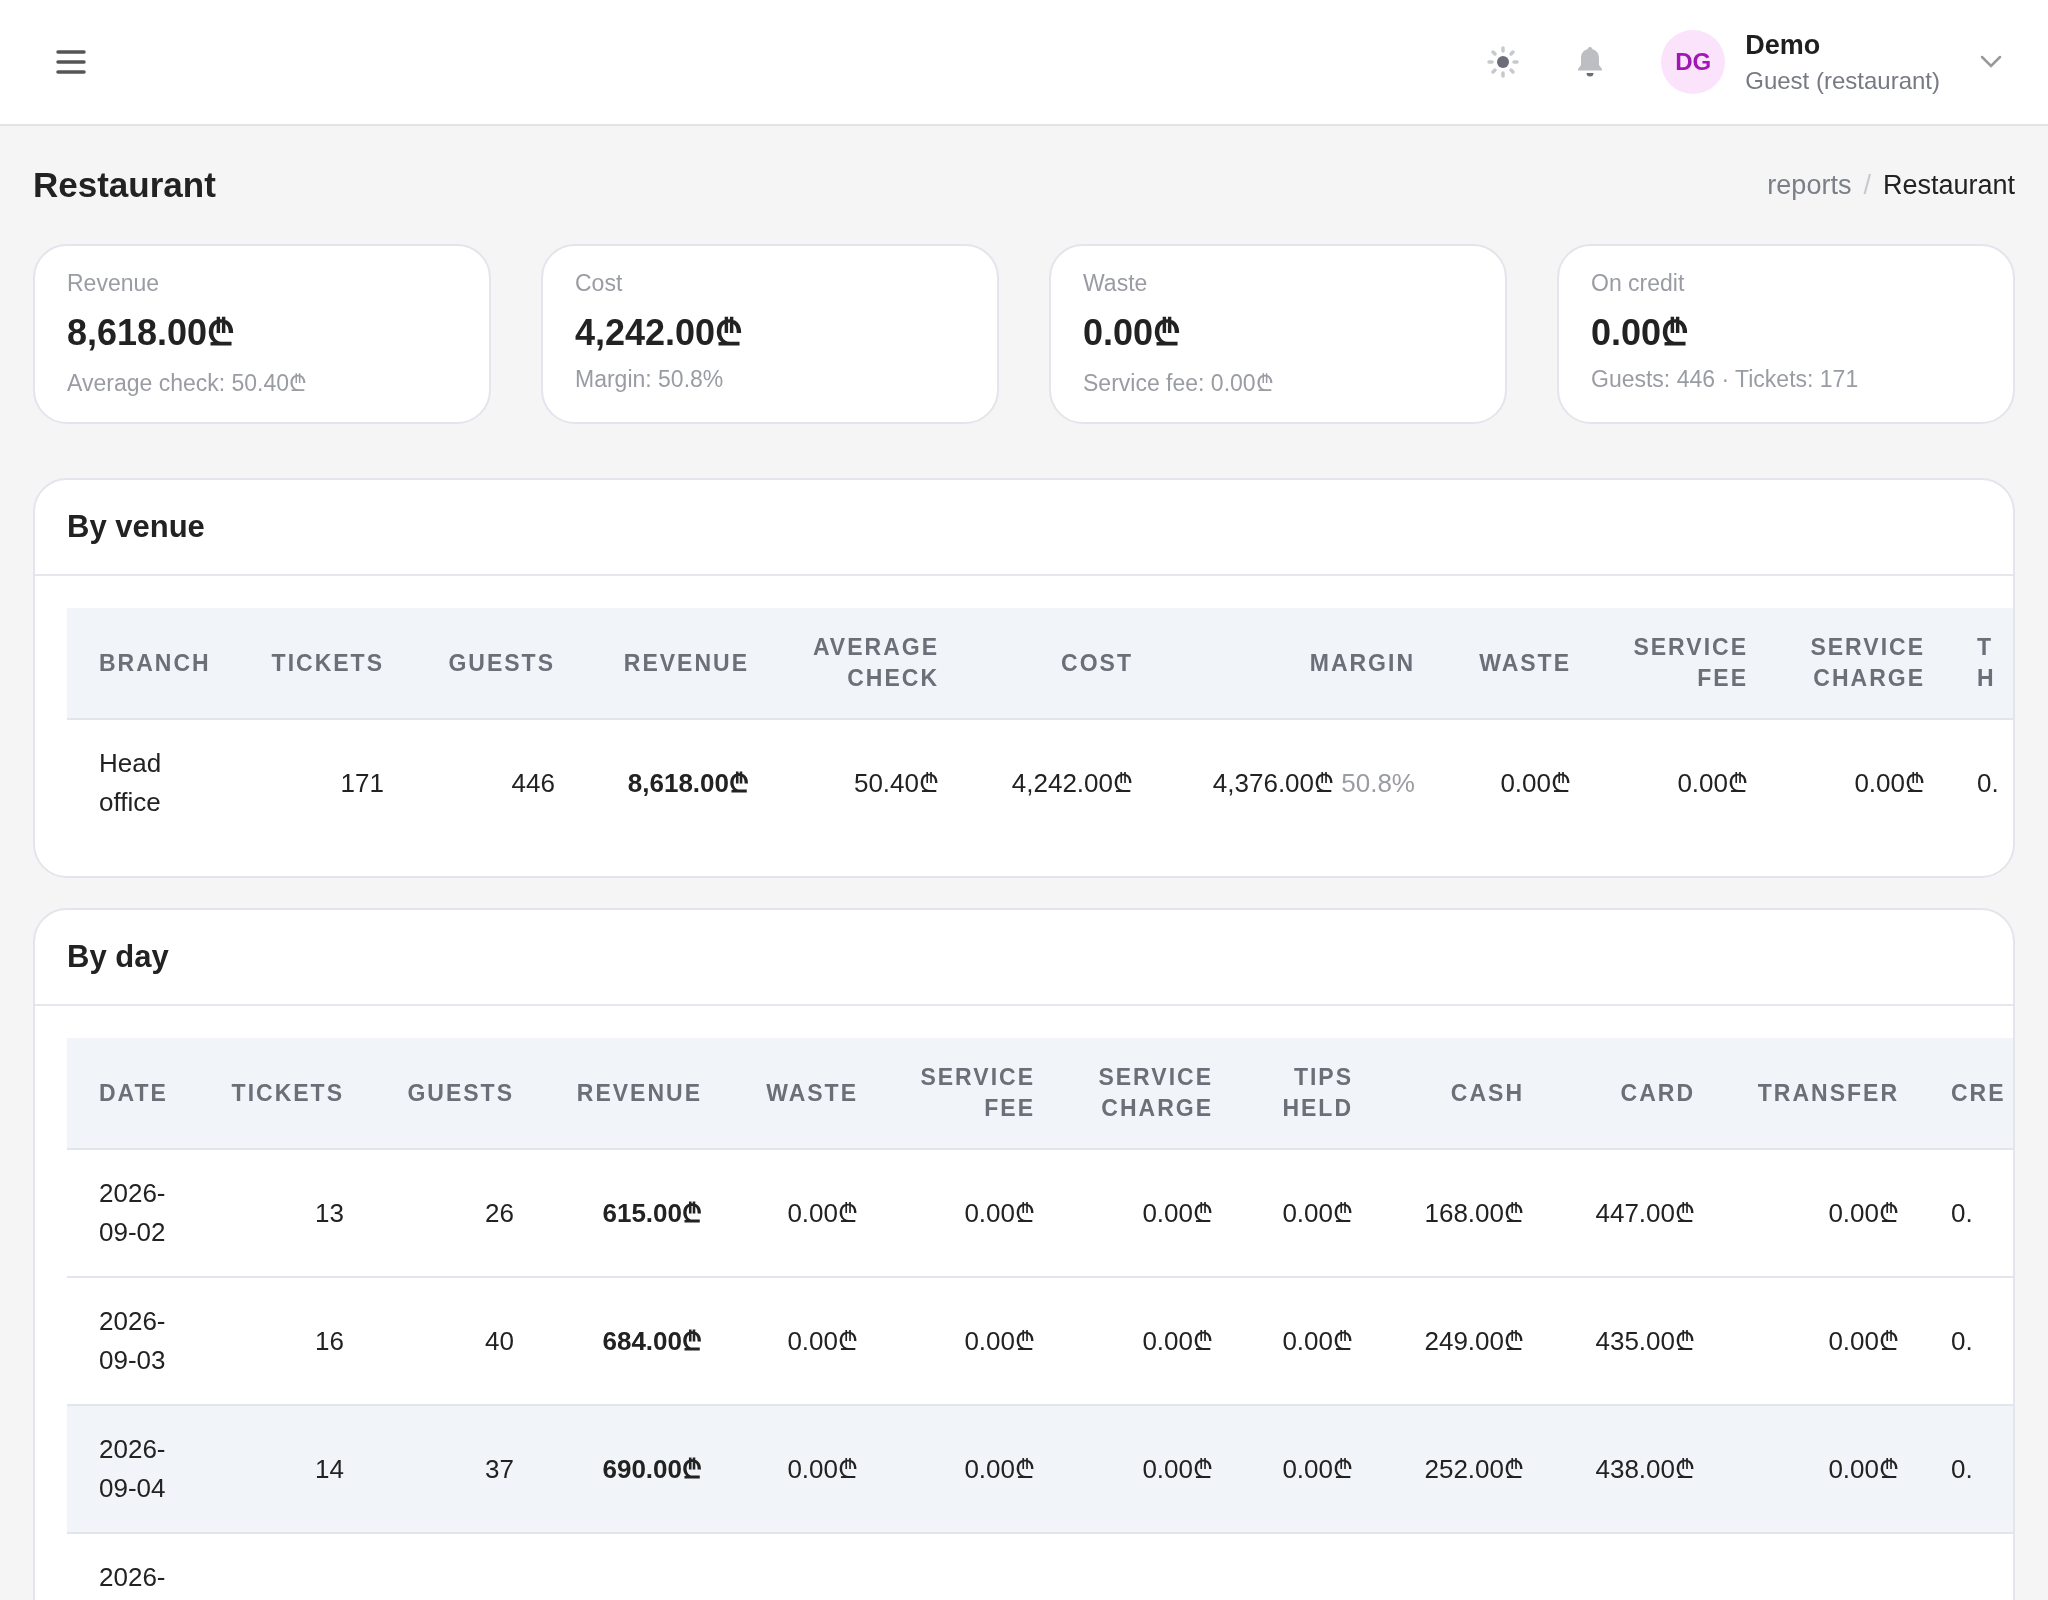  What do you see at coordinates (599, 283) in the screenshot?
I see `stat-label: Cost` at bounding box center [599, 283].